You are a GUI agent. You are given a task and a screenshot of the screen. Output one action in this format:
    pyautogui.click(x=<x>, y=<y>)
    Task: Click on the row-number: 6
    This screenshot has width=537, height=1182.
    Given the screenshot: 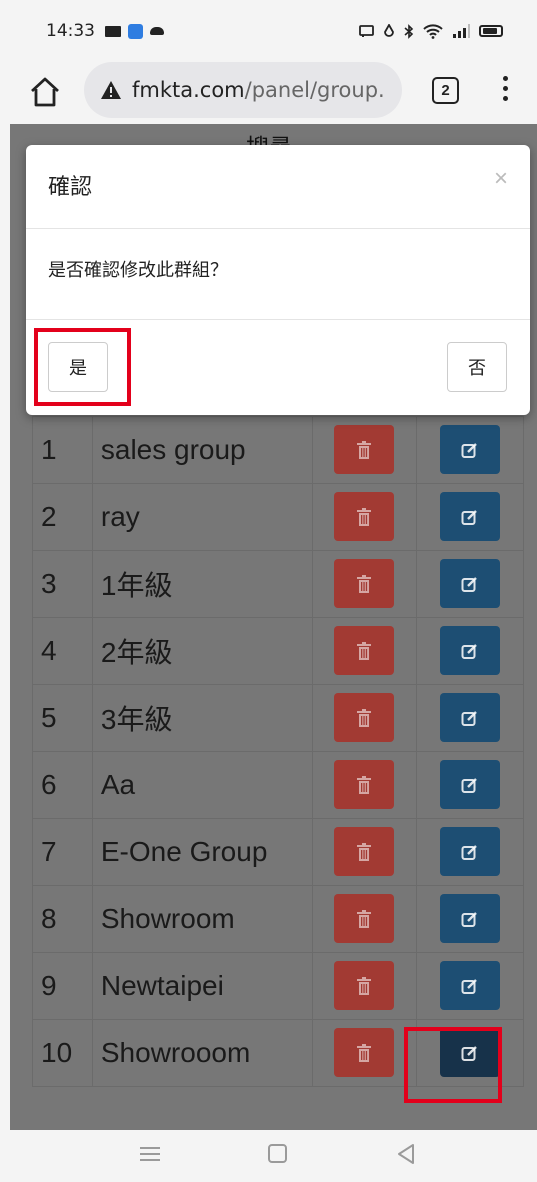 What is the action you would take?
    pyautogui.click(x=62, y=784)
    